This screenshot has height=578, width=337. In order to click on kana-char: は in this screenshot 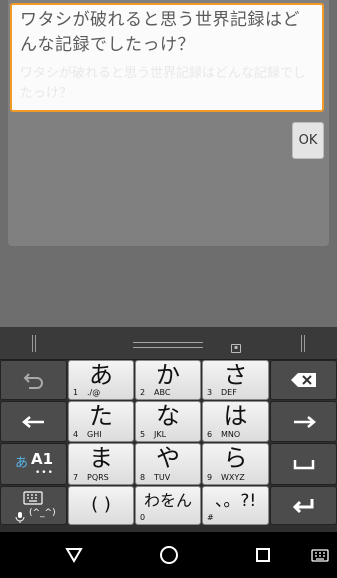, I will do `click(235, 416)`.